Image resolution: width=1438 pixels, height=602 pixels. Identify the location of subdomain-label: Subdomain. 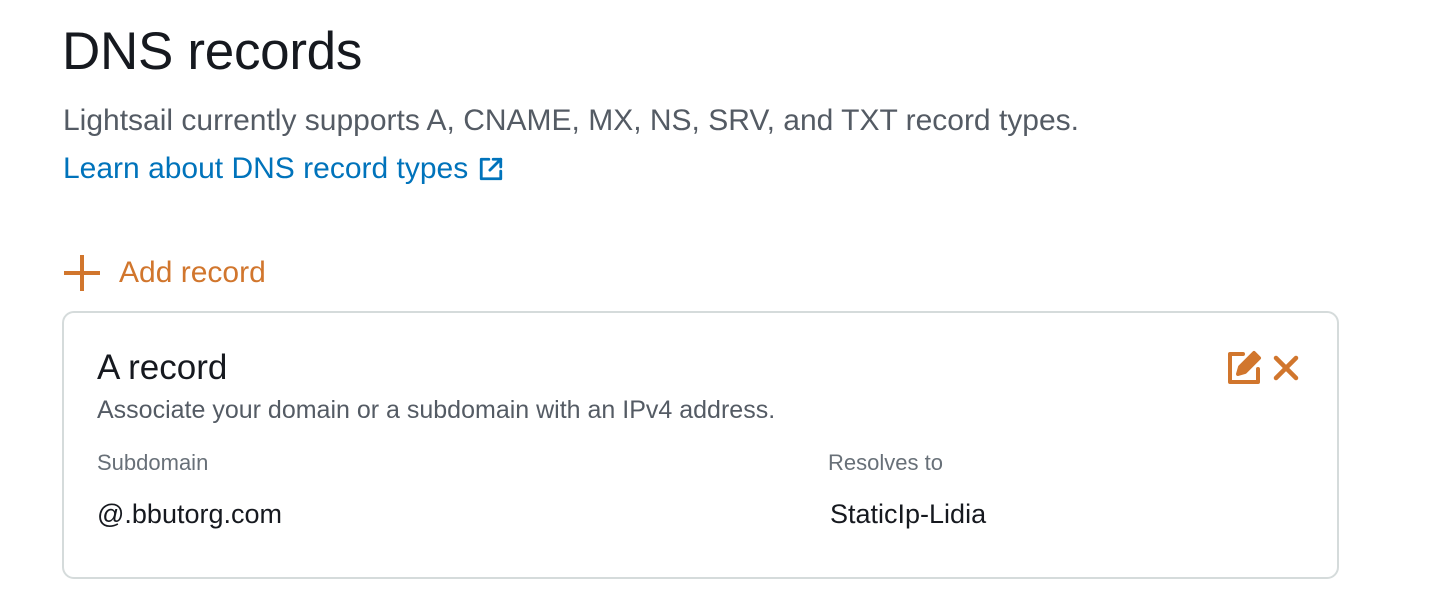
(153, 462).